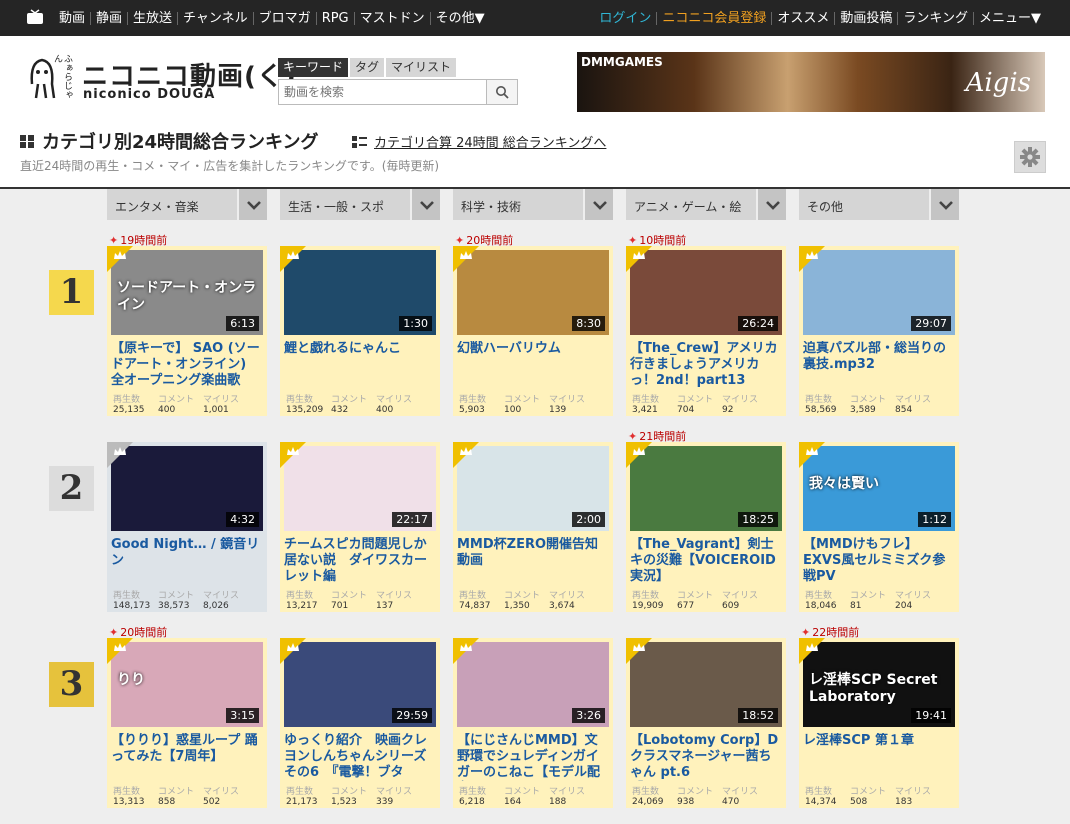  What do you see at coordinates (879, 561) in the screenshot?
I see `video-title: 【MMDけもフレ】EXVS風セルミミズク参戦PV` at bounding box center [879, 561].